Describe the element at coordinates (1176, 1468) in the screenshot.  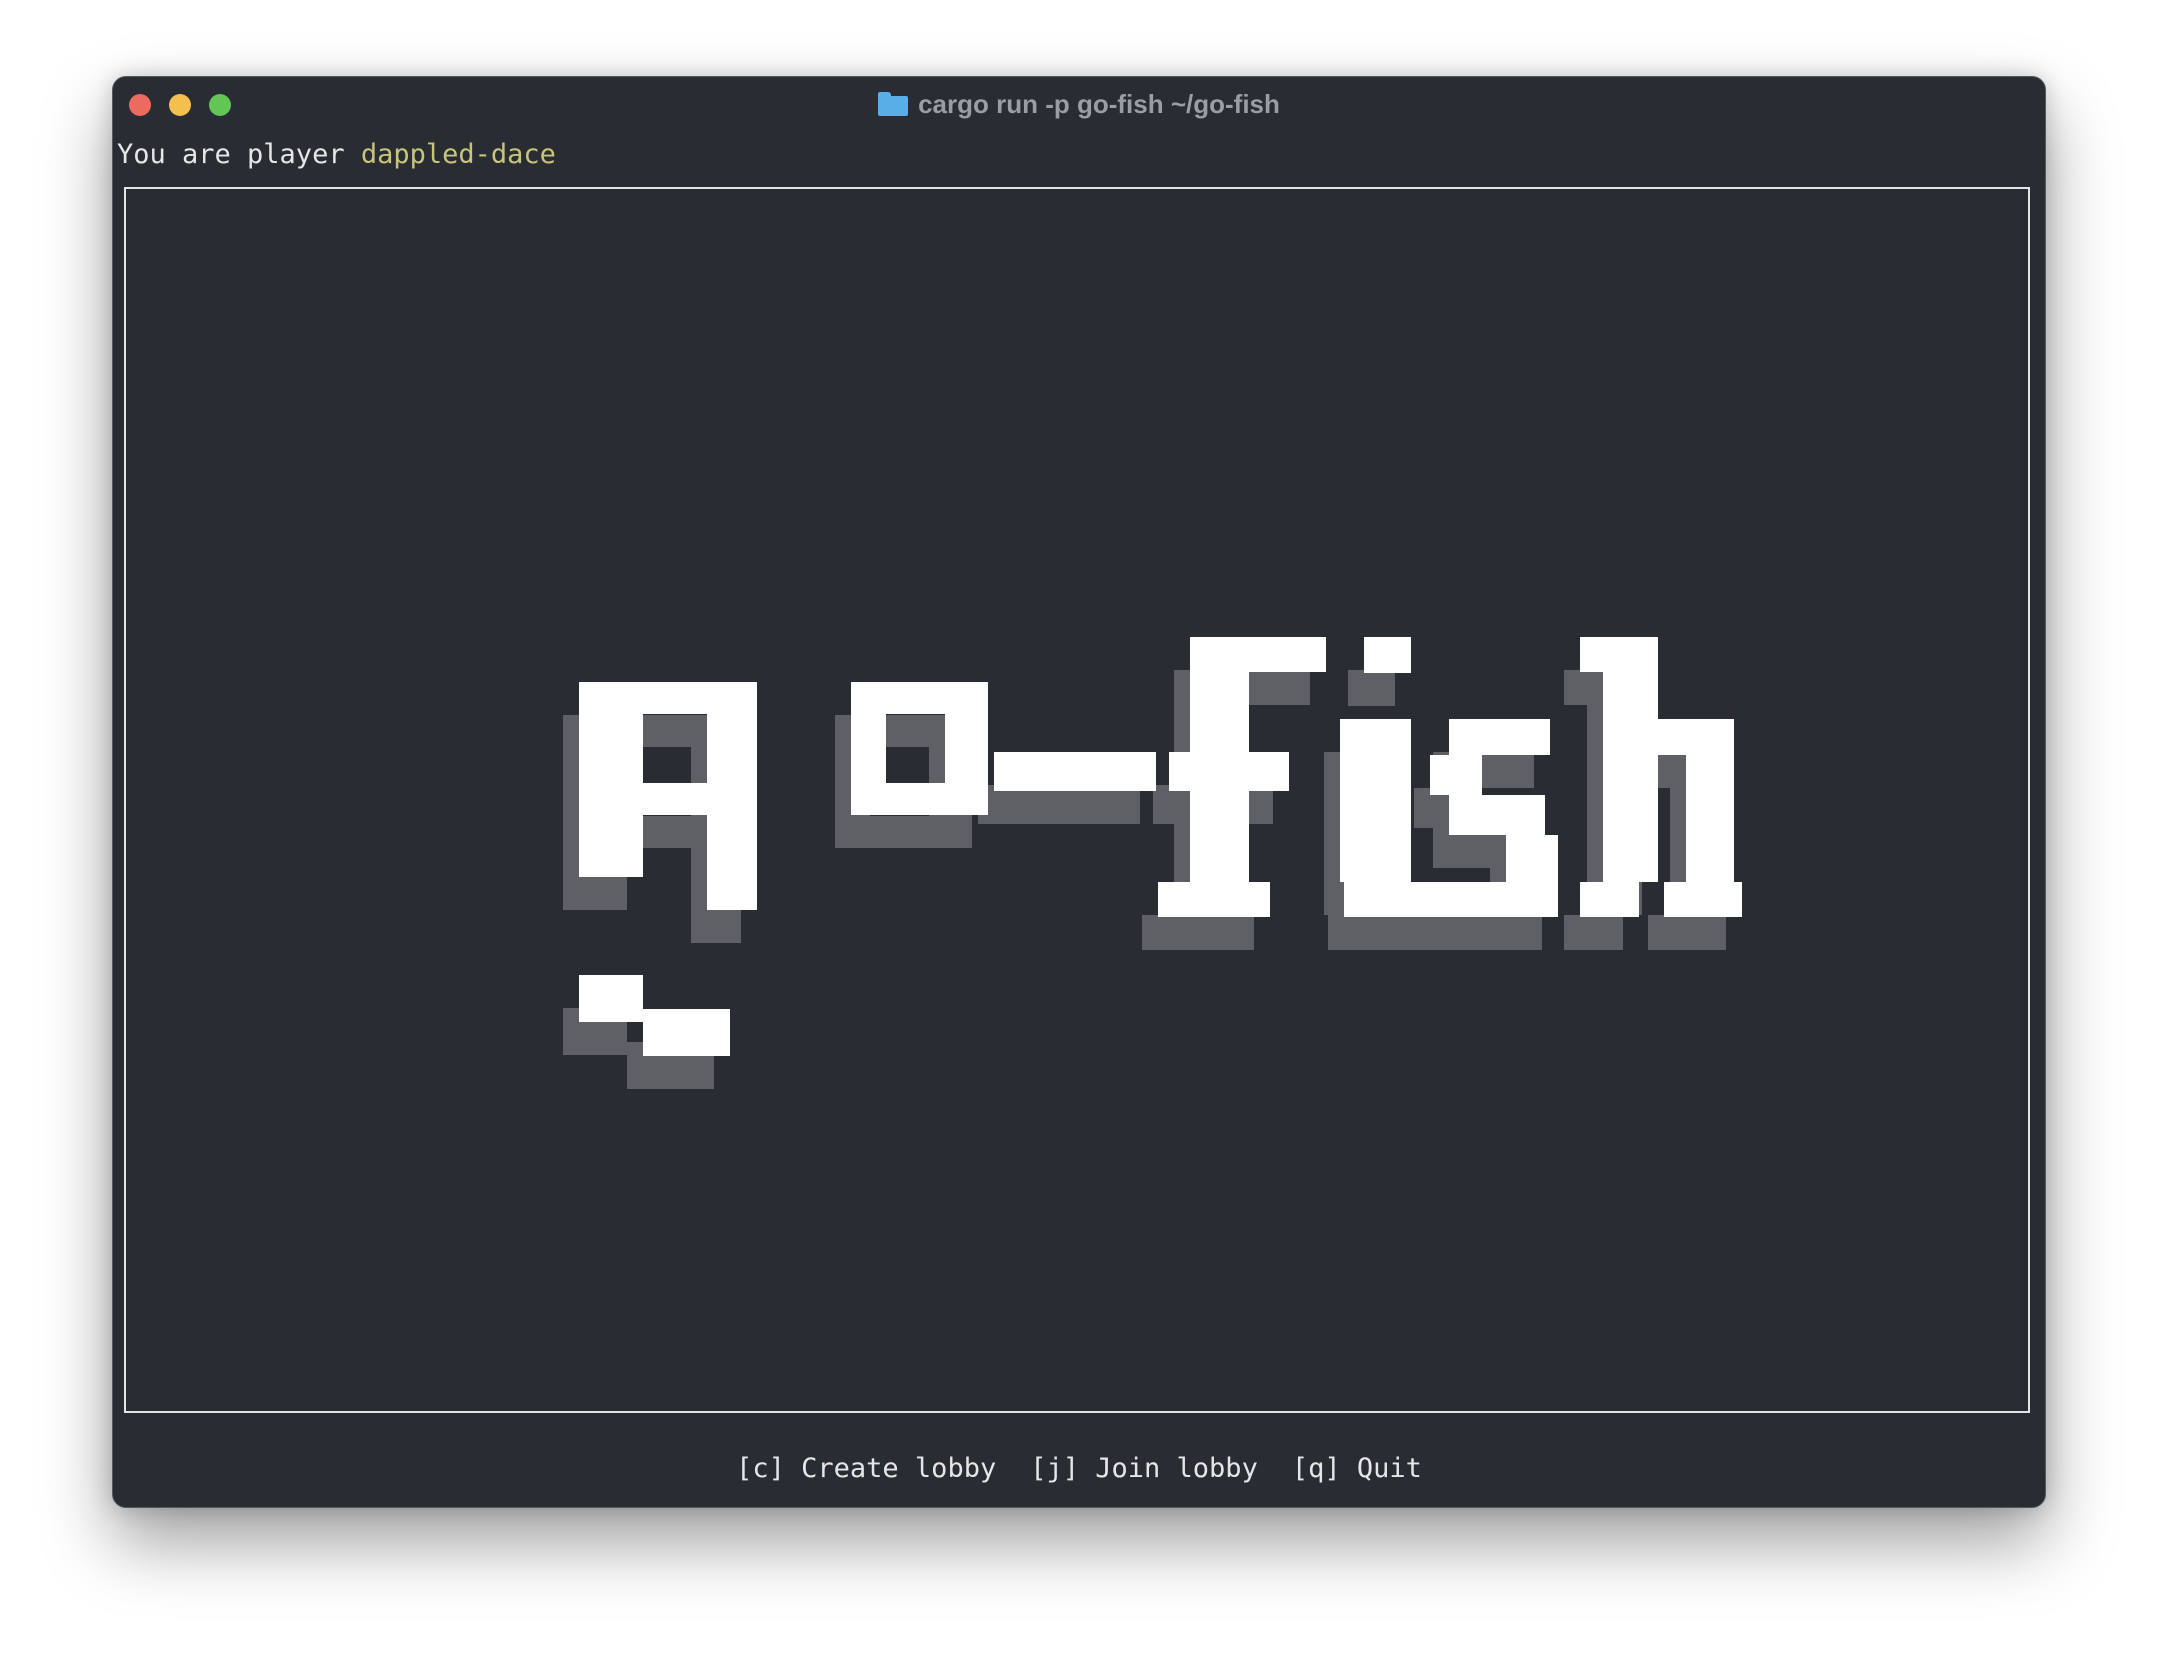
I see `join-lobby-label: Join lobby` at that location.